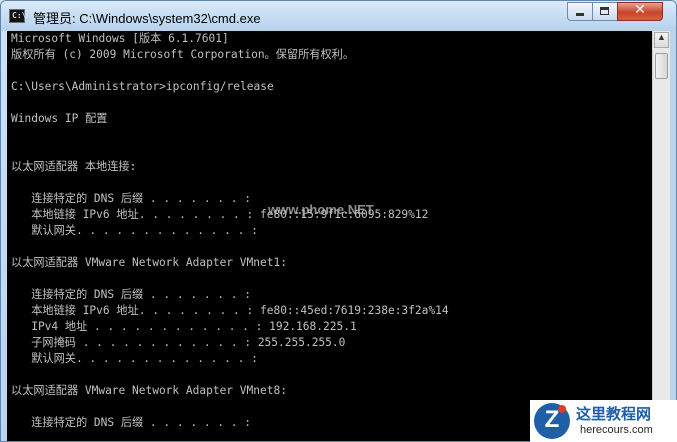  Describe the element at coordinates (552, 421) in the screenshot. I see `site-logo-icon: Z` at that location.